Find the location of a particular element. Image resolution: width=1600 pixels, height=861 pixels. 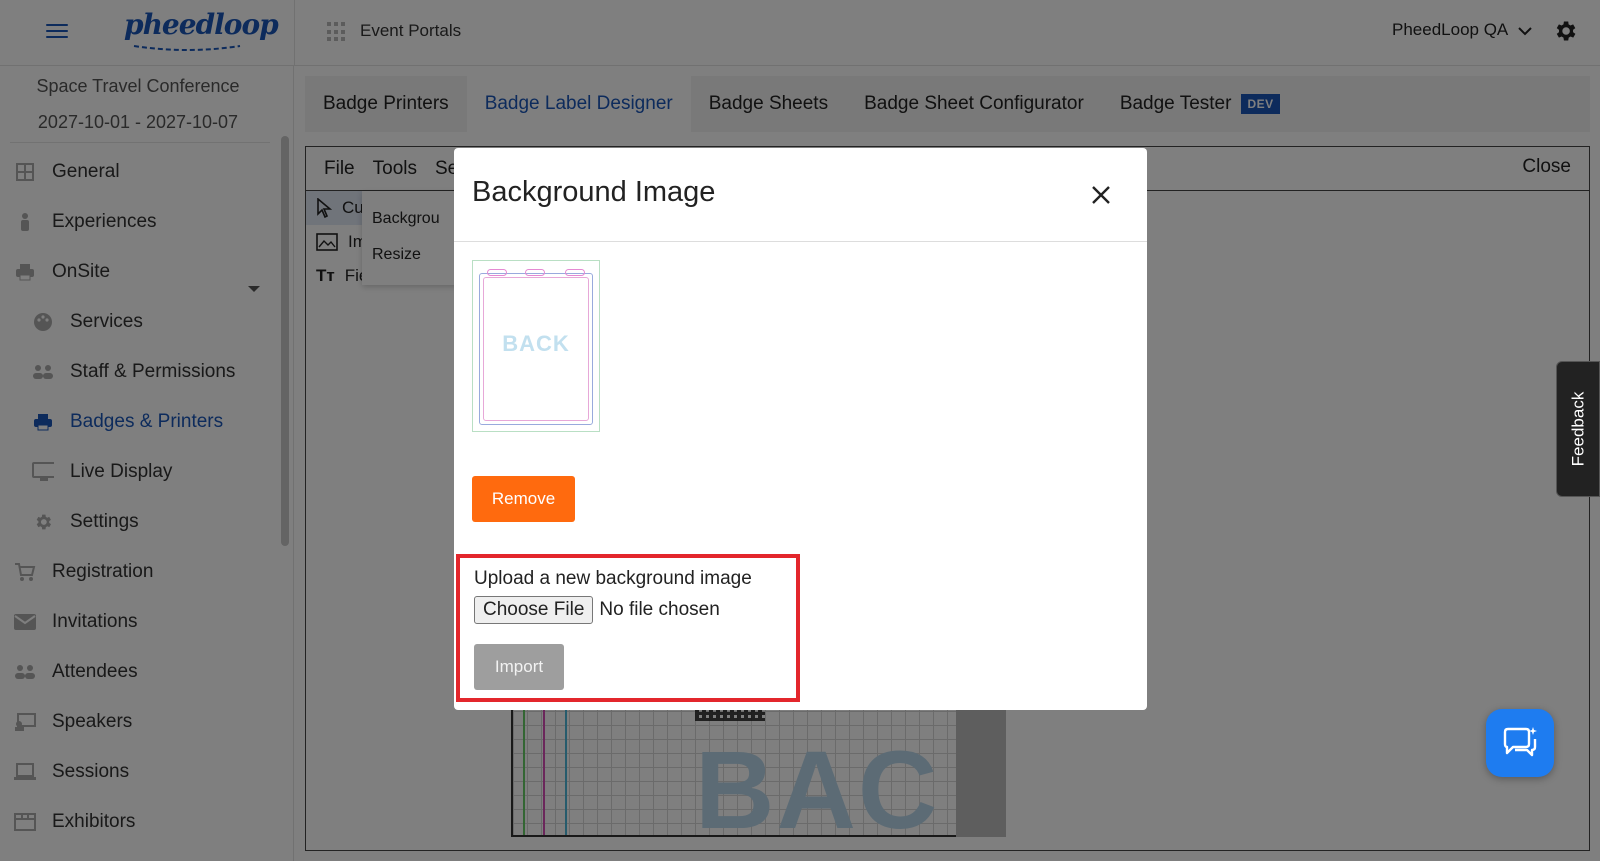

chat-support-button is located at coordinates (1520, 743).